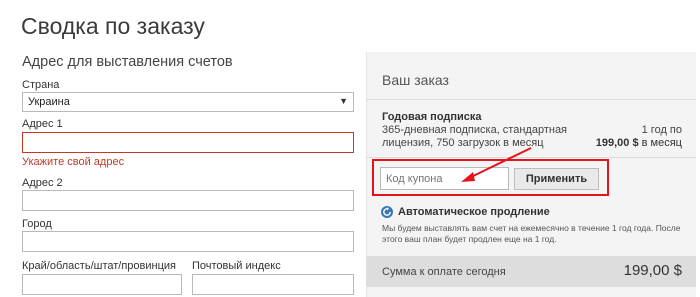 The height and width of the screenshot is (297, 700). I want to click on plan-name: Годовая подписка, so click(432, 117).